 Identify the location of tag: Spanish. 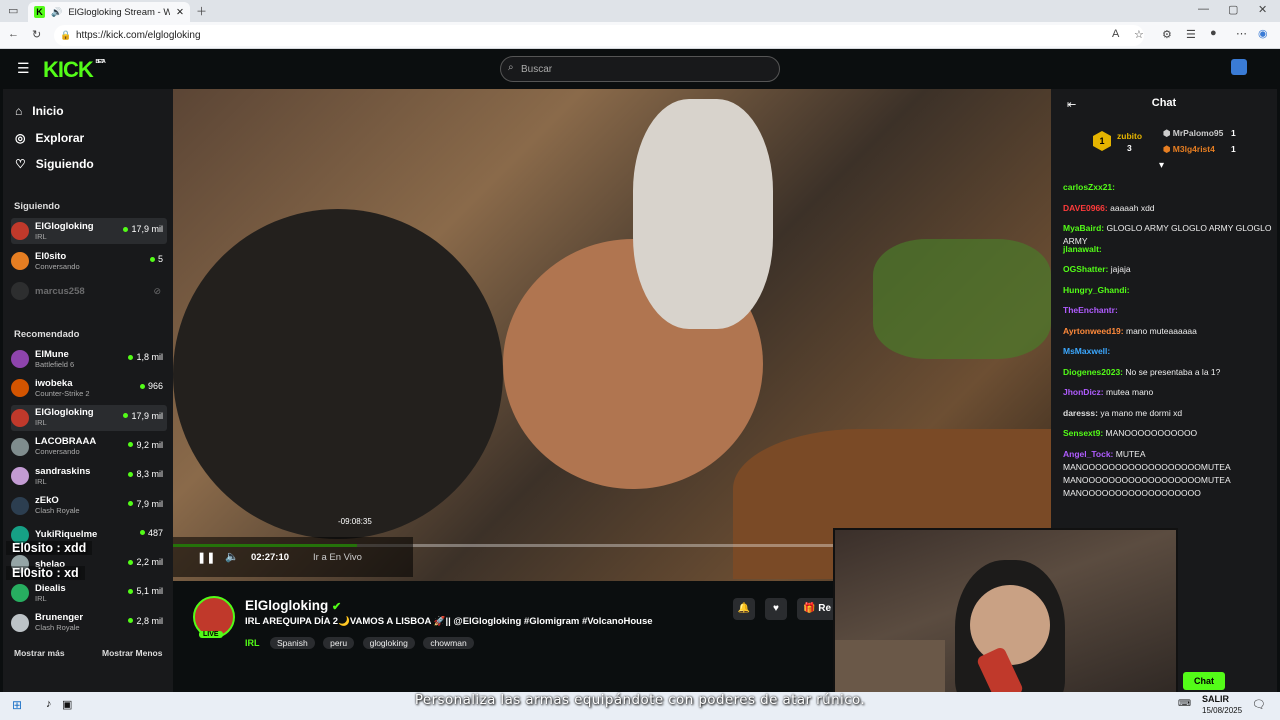
(292, 643).